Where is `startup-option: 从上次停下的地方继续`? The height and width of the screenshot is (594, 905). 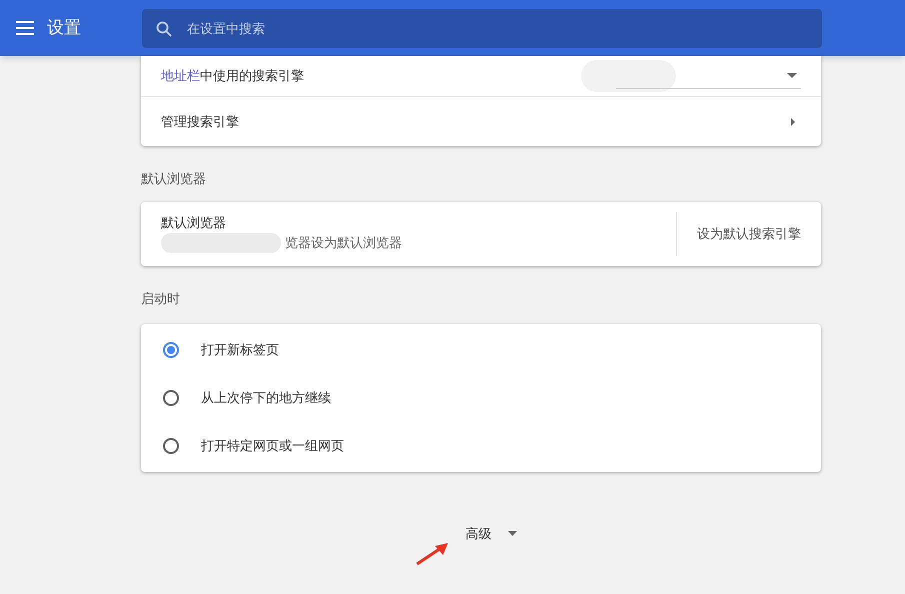 startup-option: 从上次停下的地方继续 is located at coordinates (481, 398).